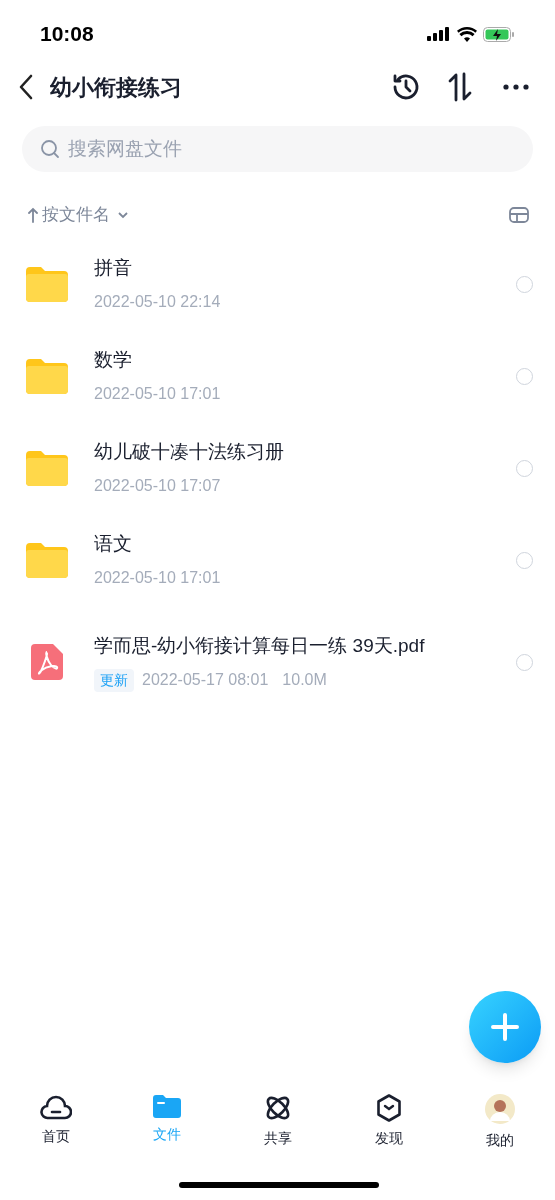 This screenshot has height=1200, width=555. What do you see at coordinates (113, 359) in the screenshot?
I see `file-name: 数学` at bounding box center [113, 359].